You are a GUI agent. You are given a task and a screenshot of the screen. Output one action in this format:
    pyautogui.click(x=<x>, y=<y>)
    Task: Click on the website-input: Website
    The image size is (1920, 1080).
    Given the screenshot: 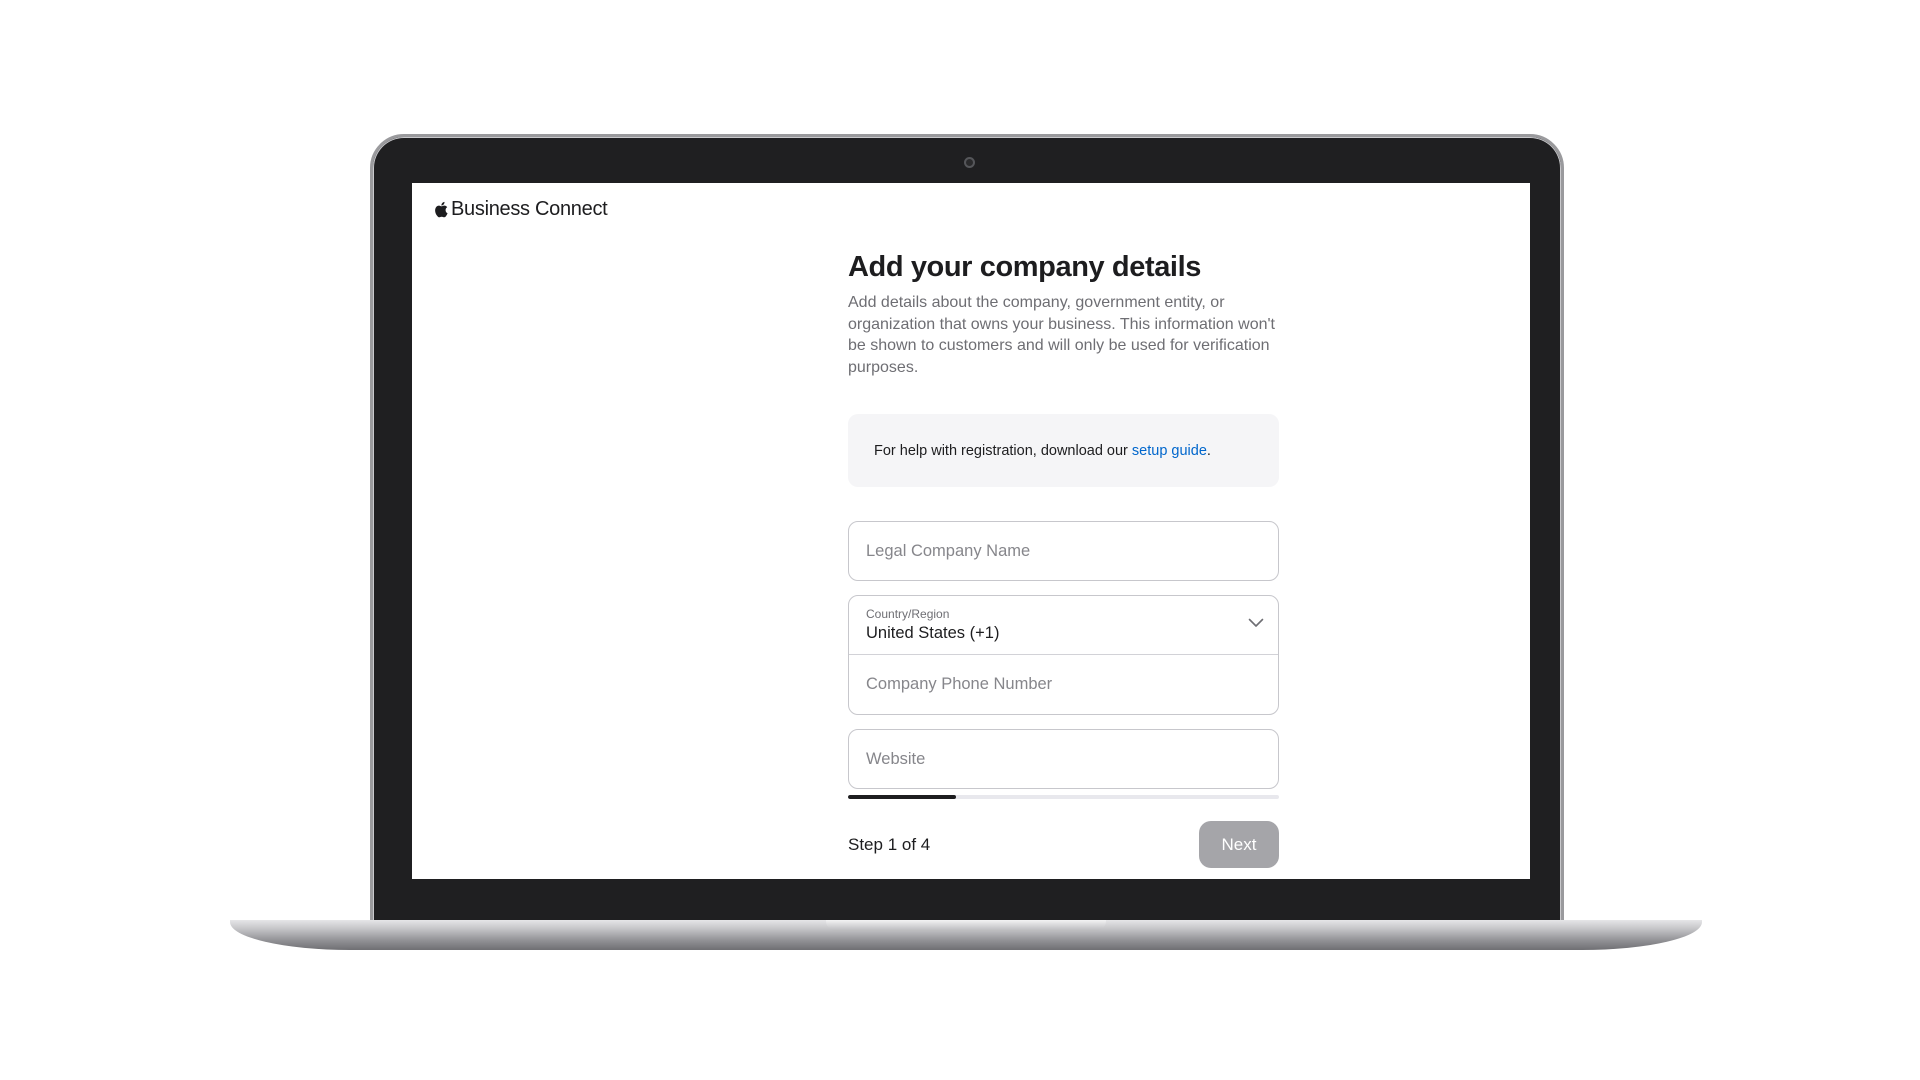 What is the action you would take?
    pyautogui.click(x=1063, y=759)
    